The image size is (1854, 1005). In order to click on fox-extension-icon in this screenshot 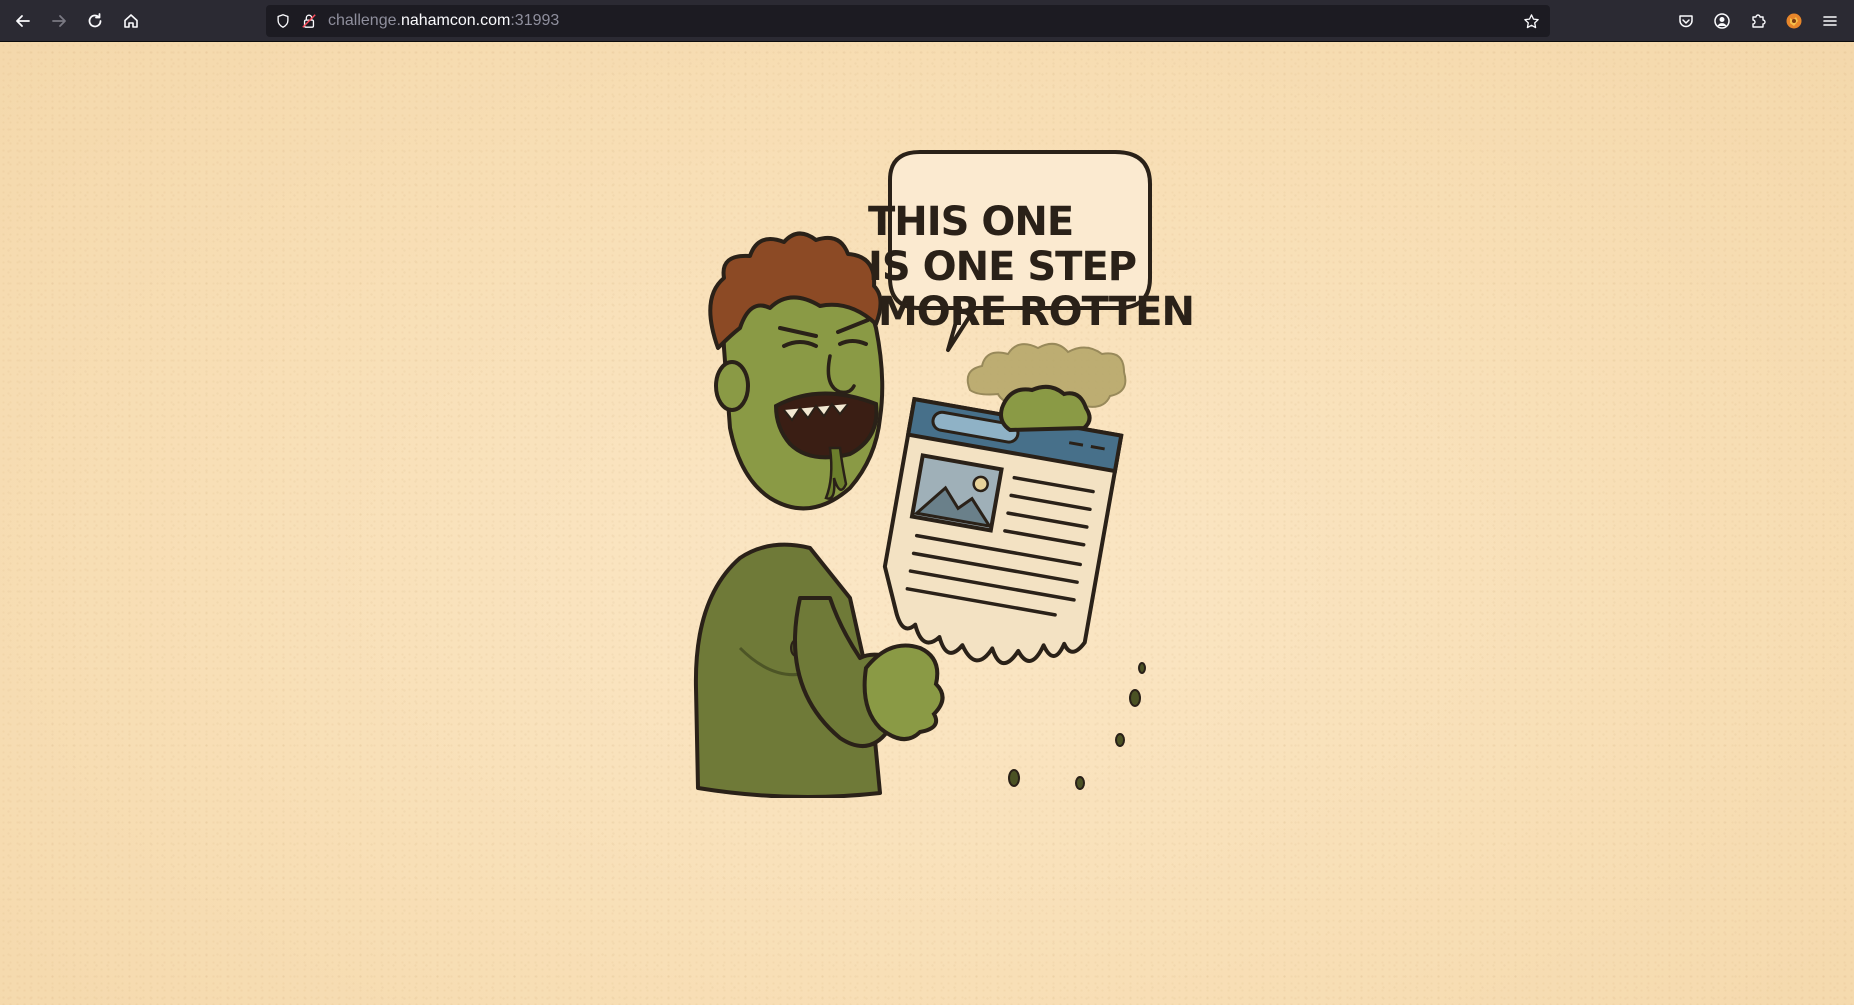, I will do `click(1794, 21)`.